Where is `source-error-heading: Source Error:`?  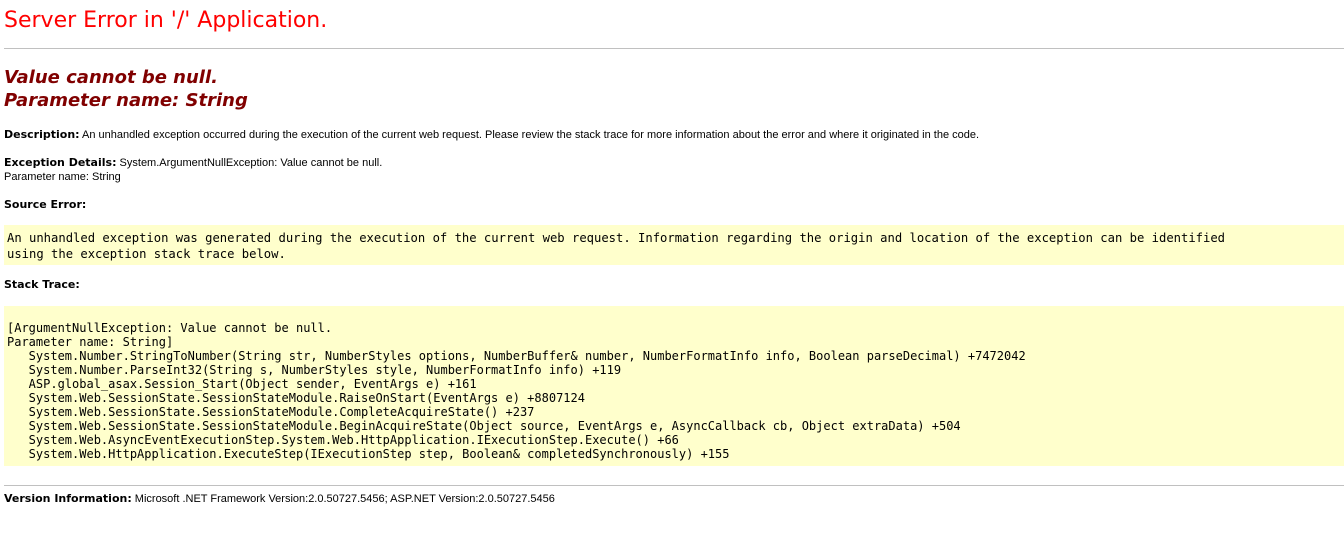 source-error-heading: Source Error: is located at coordinates (45, 205).